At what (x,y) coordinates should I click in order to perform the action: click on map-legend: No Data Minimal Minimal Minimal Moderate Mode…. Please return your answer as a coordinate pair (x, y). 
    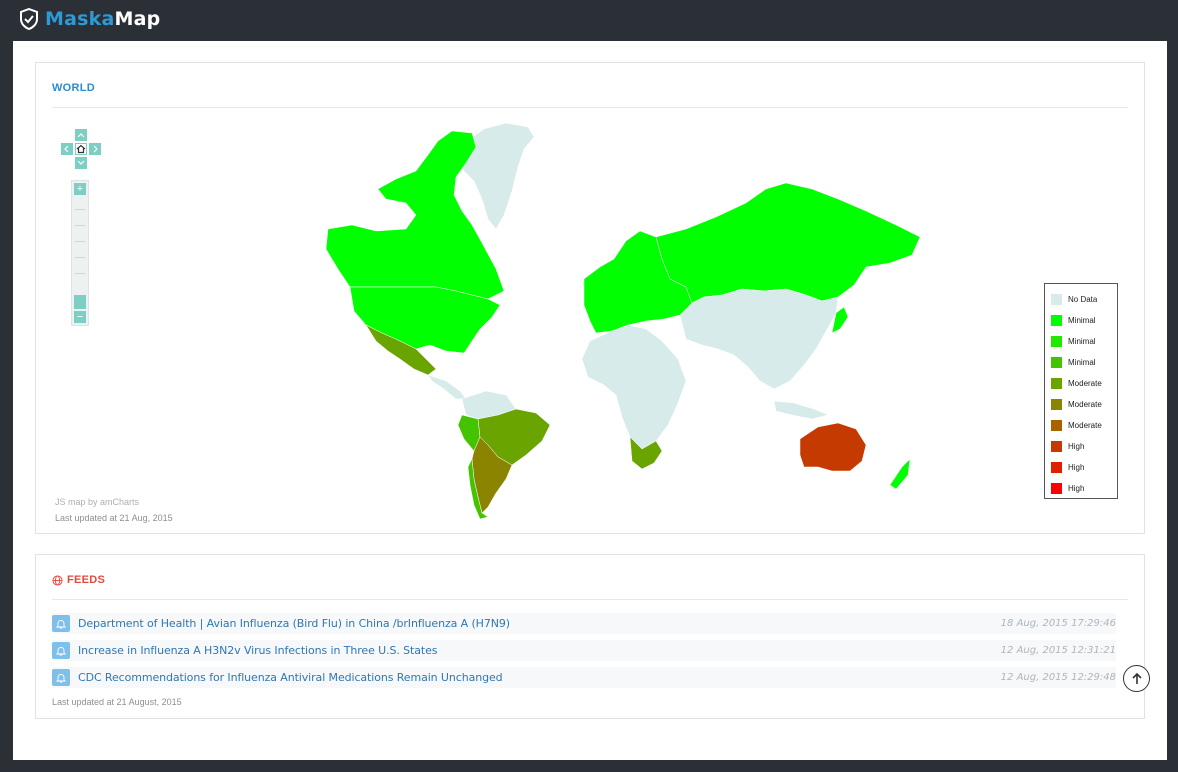
    Looking at the image, I should click on (1081, 391).